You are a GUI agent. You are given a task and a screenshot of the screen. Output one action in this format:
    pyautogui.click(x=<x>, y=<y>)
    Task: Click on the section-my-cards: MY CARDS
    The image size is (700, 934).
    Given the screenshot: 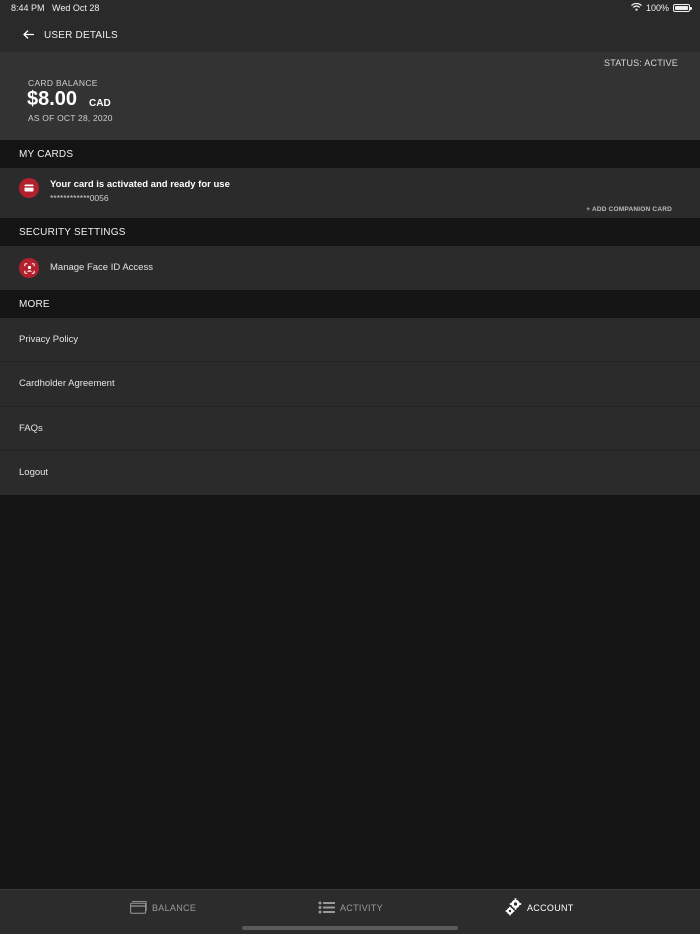 What is the action you would take?
    pyautogui.click(x=350, y=154)
    